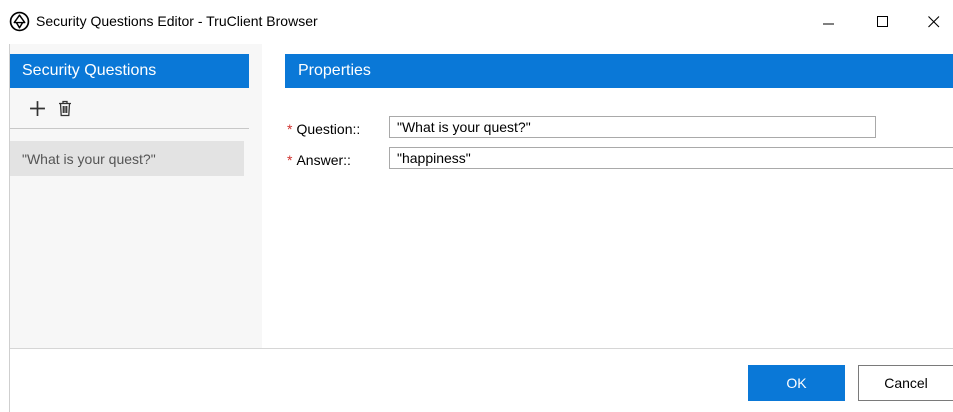  I want to click on answer-field: "happiness", so click(671, 158).